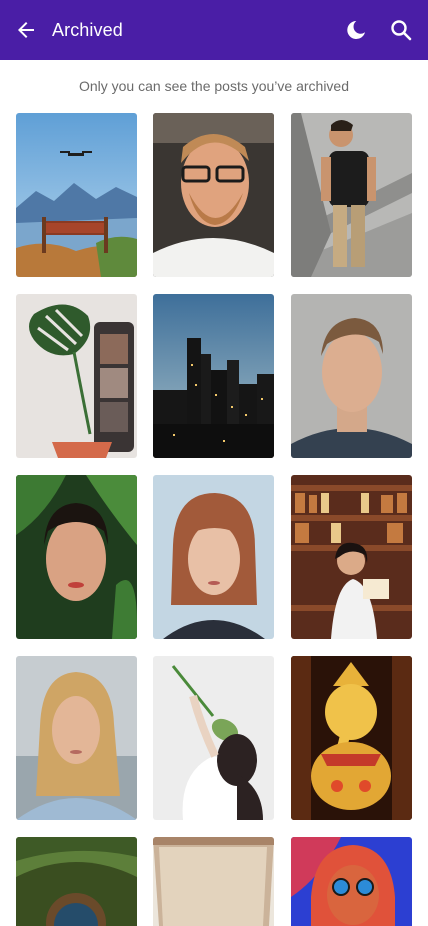 The height and width of the screenshot is (926, 428). I want to click on photo-tile-redhead, so click(213, 557).